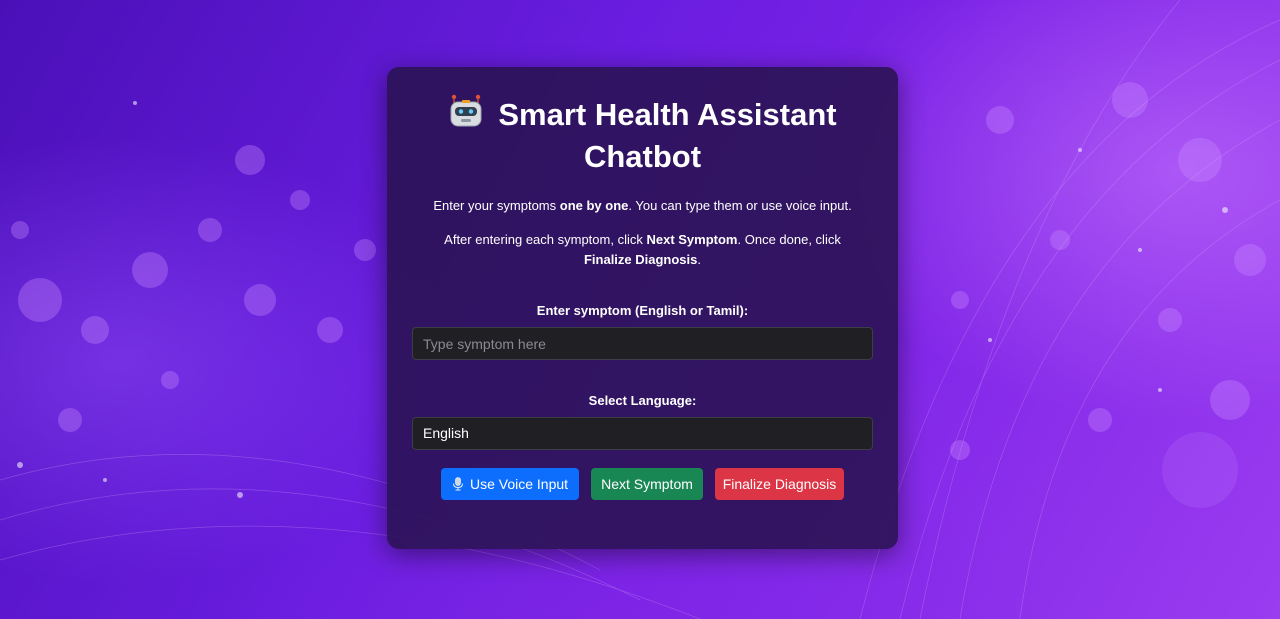 The height and width of the screenshot is (619, 1280). What do you see at coordinates (692, 239) in the screenshot?
I see `intro-emphasis: Next Symptom` at bounding box center [692, 239].